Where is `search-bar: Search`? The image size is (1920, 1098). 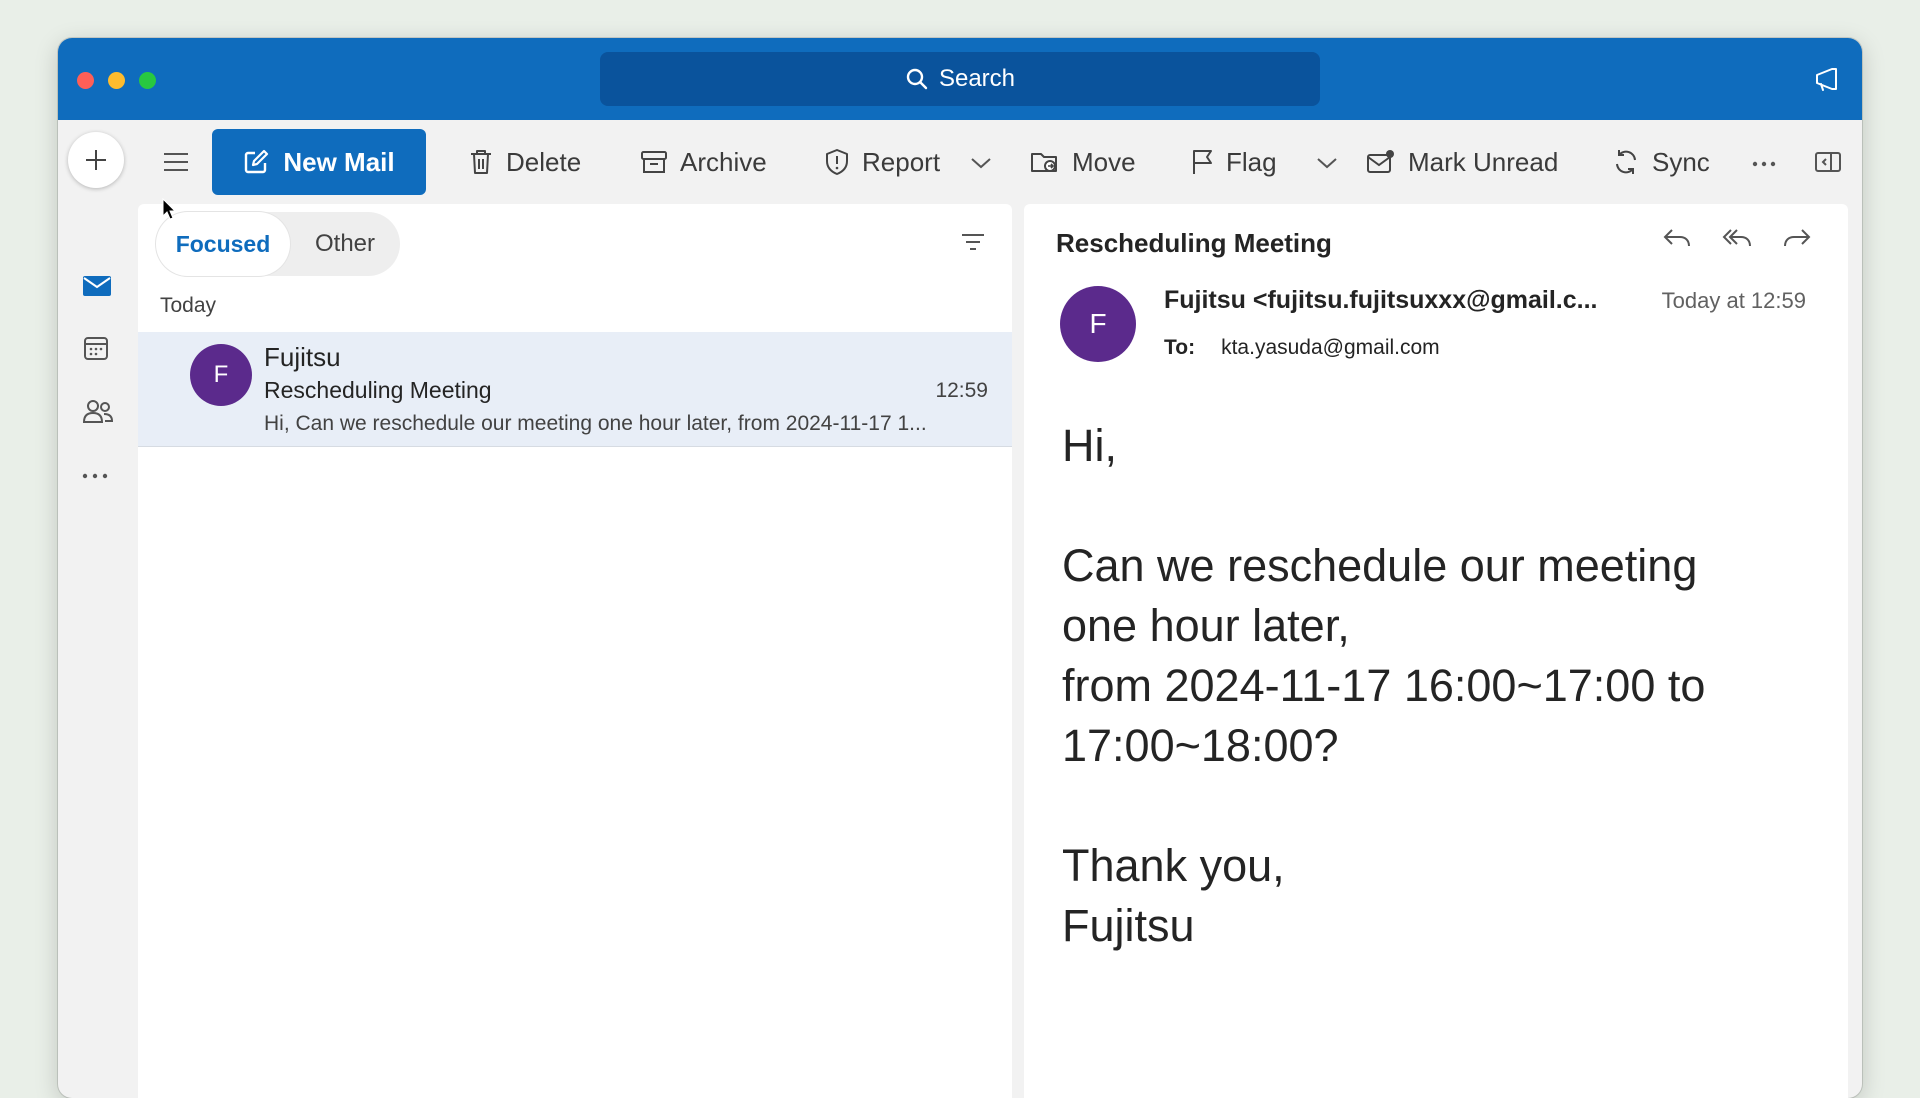
search-bar: Search is located at coordinates (960, 79).